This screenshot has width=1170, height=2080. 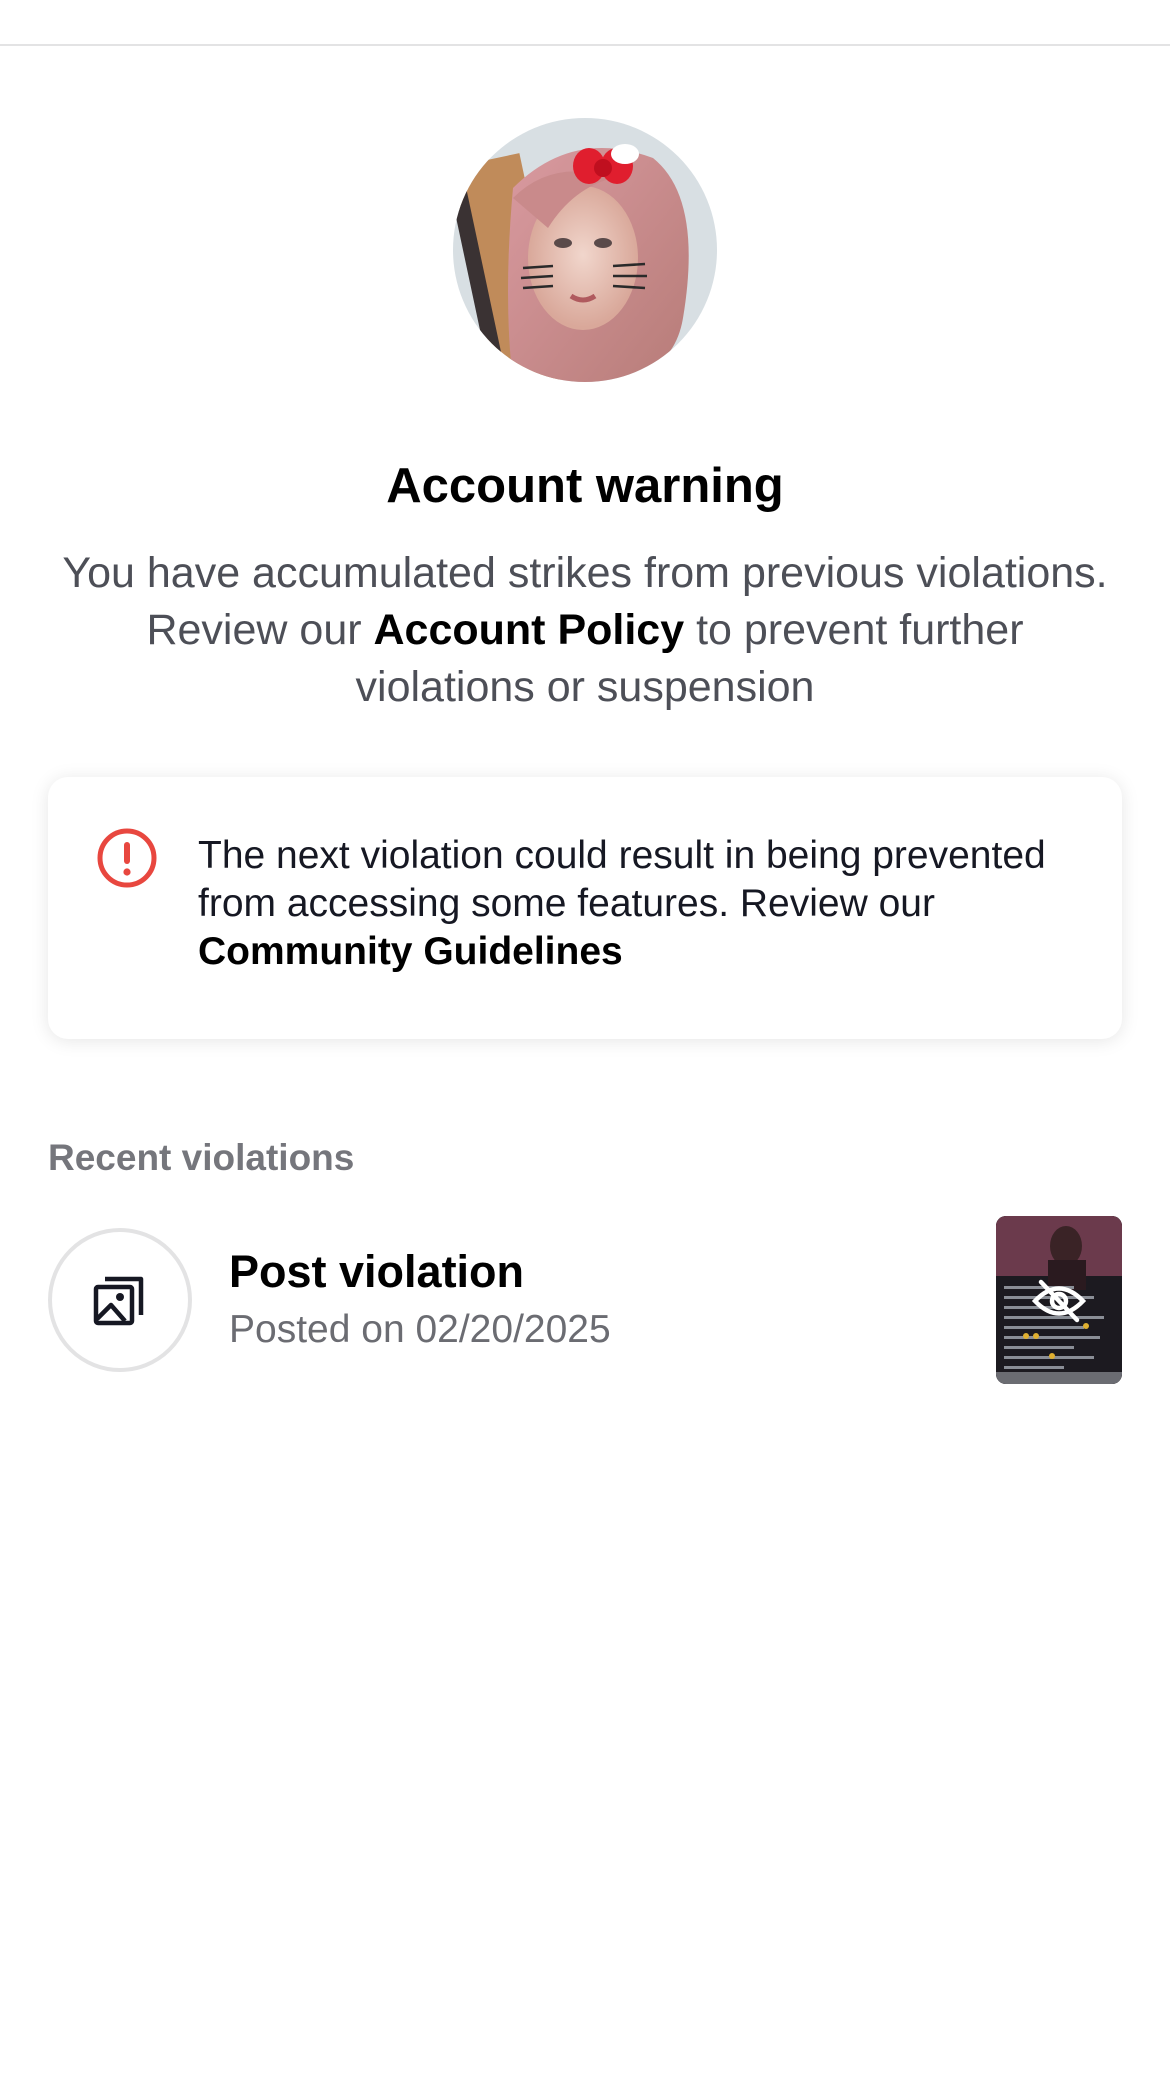 What do you see at coordinates (201, 1157) in the screenshot?
I see `recent-violations-label: Recent violations` at bounding box center [201, 1157].